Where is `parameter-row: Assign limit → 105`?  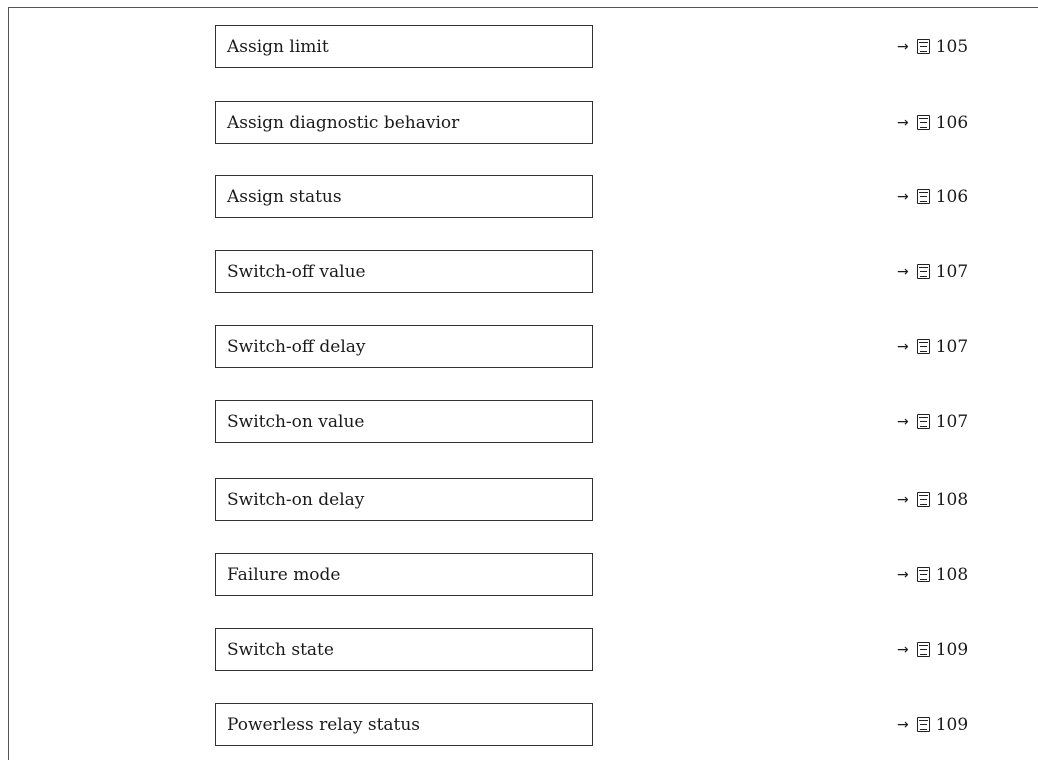
parameter-row: Assign limit → 105 is located at coordinates (519, 47).